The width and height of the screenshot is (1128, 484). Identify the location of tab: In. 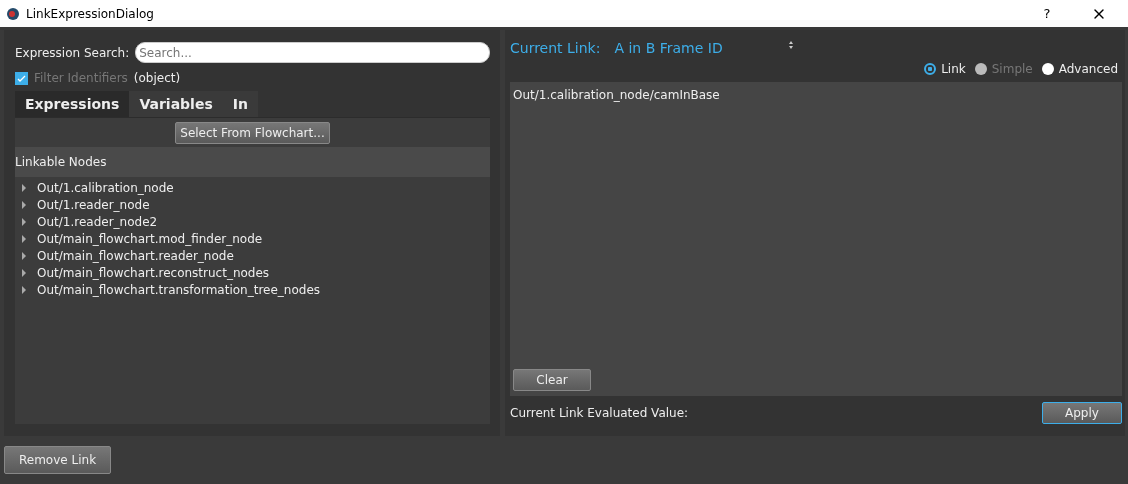
(240, 104).